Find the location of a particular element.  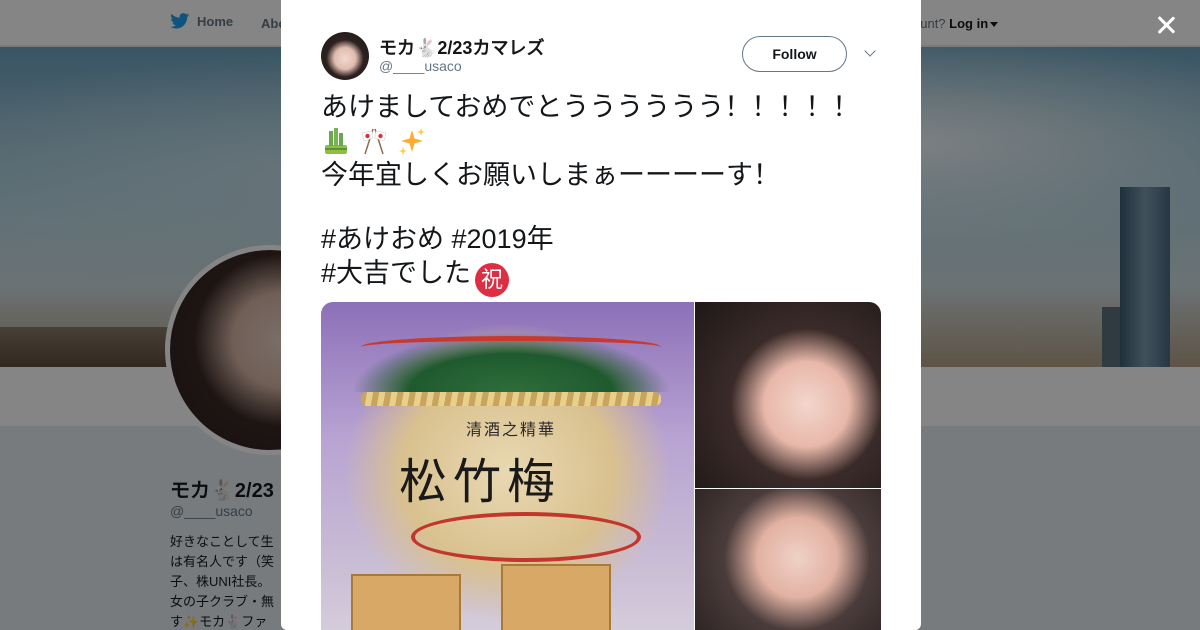

barrel-subtext: 清酒之精華 is located at coordinates (511, 429).